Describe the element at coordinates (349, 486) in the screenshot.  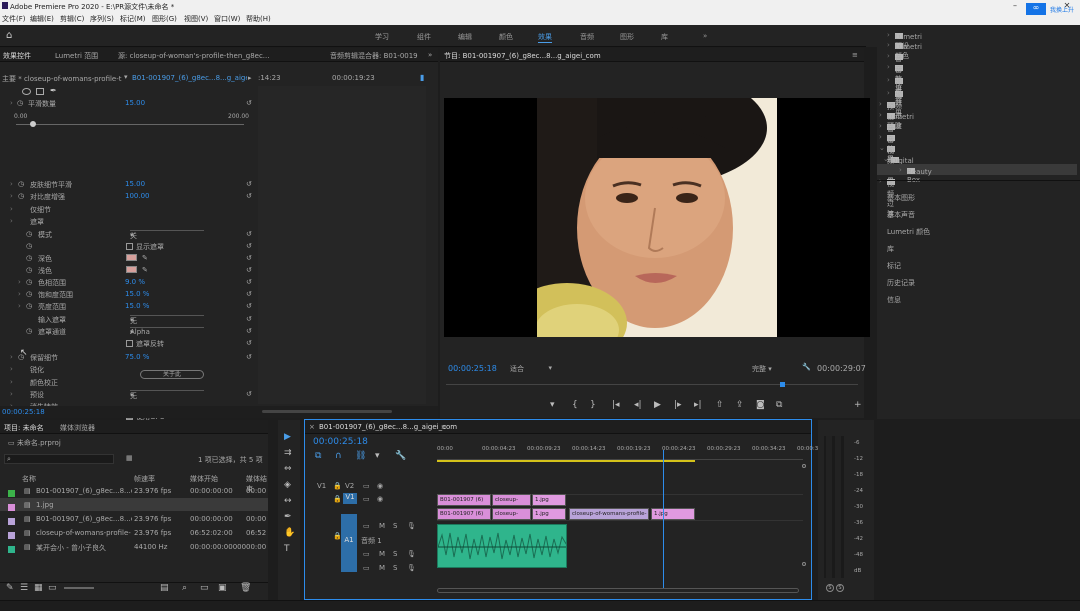
I see `track-label-v2: V2` at that location.